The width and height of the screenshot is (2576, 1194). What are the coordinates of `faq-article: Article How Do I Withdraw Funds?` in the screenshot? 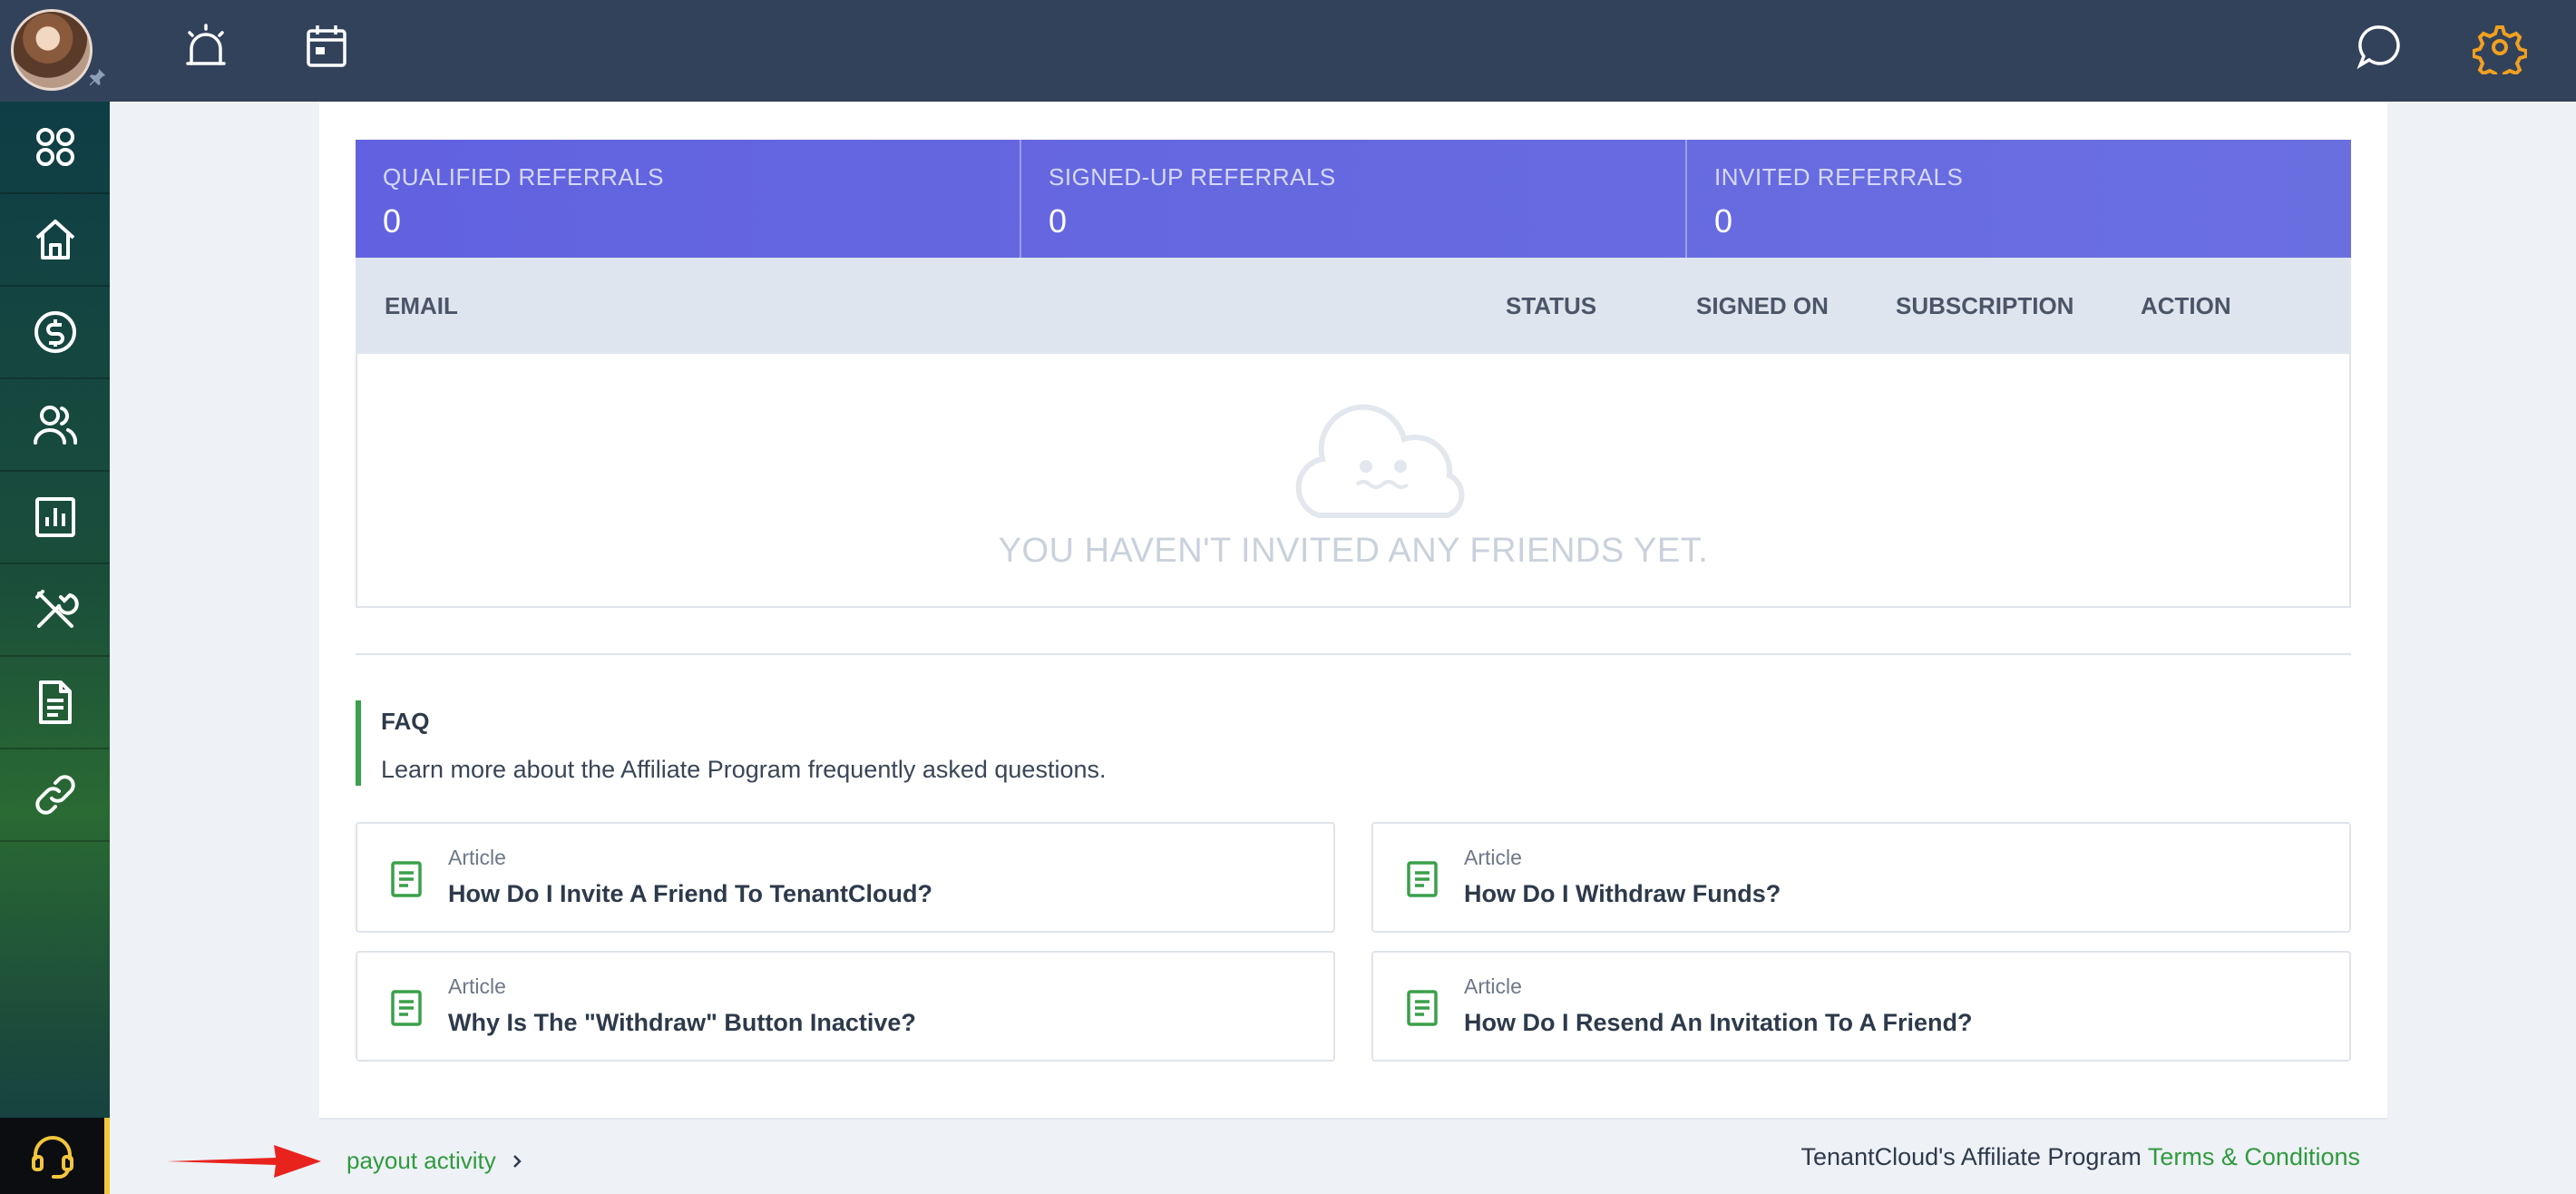 It's located at (1861, 877).